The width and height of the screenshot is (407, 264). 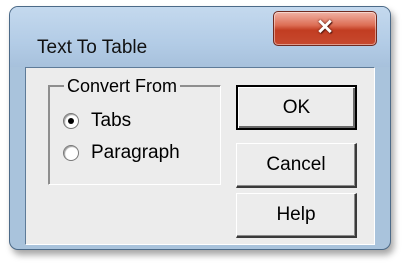 What do you see at coordinates (92, 47) in the screenshot?
I see `dialog-title: Text To Table` at bounding box center [92, 47].